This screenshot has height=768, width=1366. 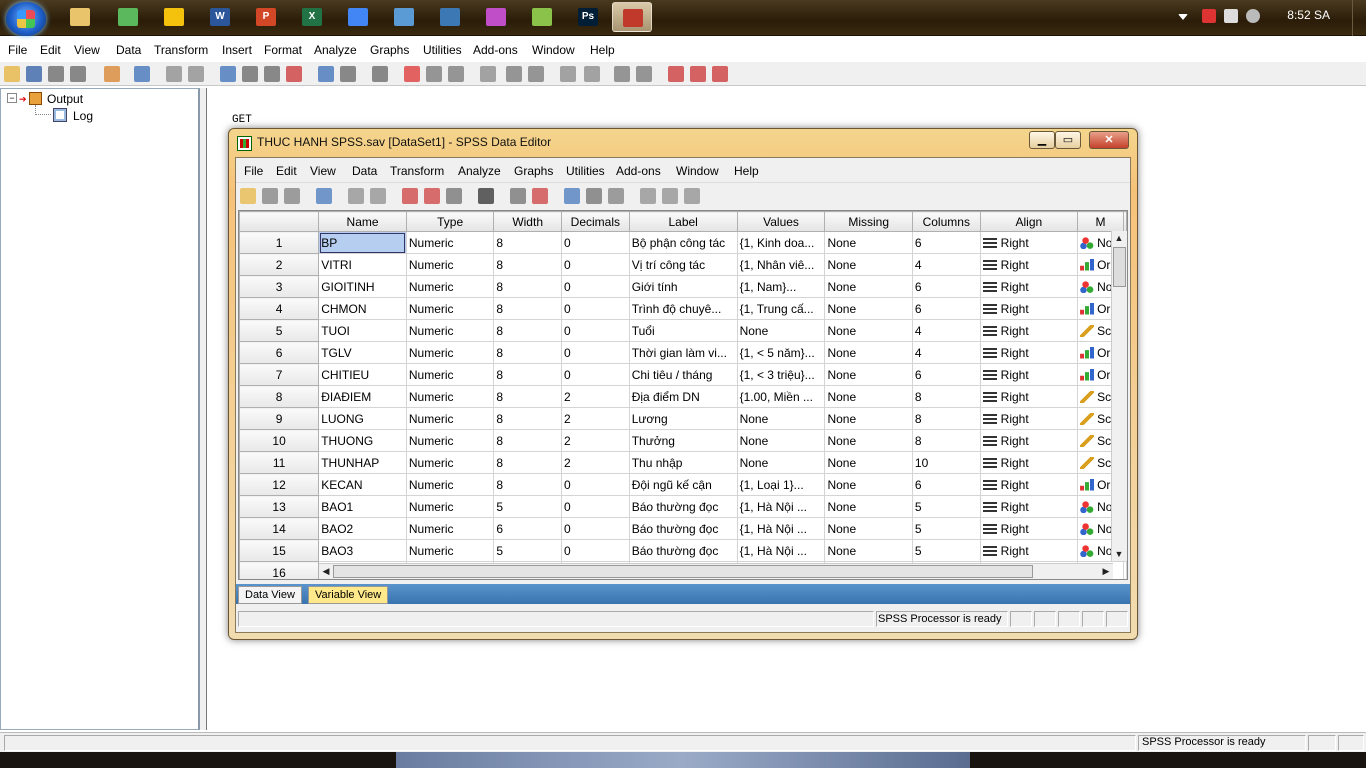 What do you see at coordinates (495, 50) in the screenshot?
I see `menu-addons: Add-ons` at bounding box center [495, 50].